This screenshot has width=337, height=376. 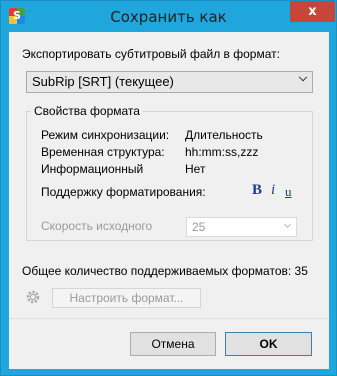 What do you see at coordinates (273, 190) in the screenshot?
I see `italic-icon: i` at bounding box center [273, 190].